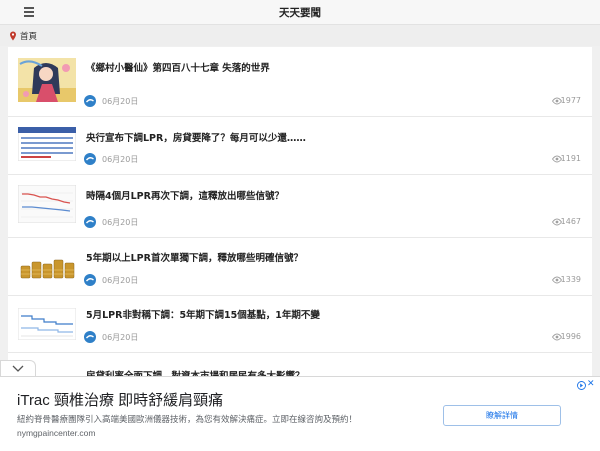 The width and height of the screenshot is (600, 451). I want to click on site-title: 天天要聞, so click(300, 12).